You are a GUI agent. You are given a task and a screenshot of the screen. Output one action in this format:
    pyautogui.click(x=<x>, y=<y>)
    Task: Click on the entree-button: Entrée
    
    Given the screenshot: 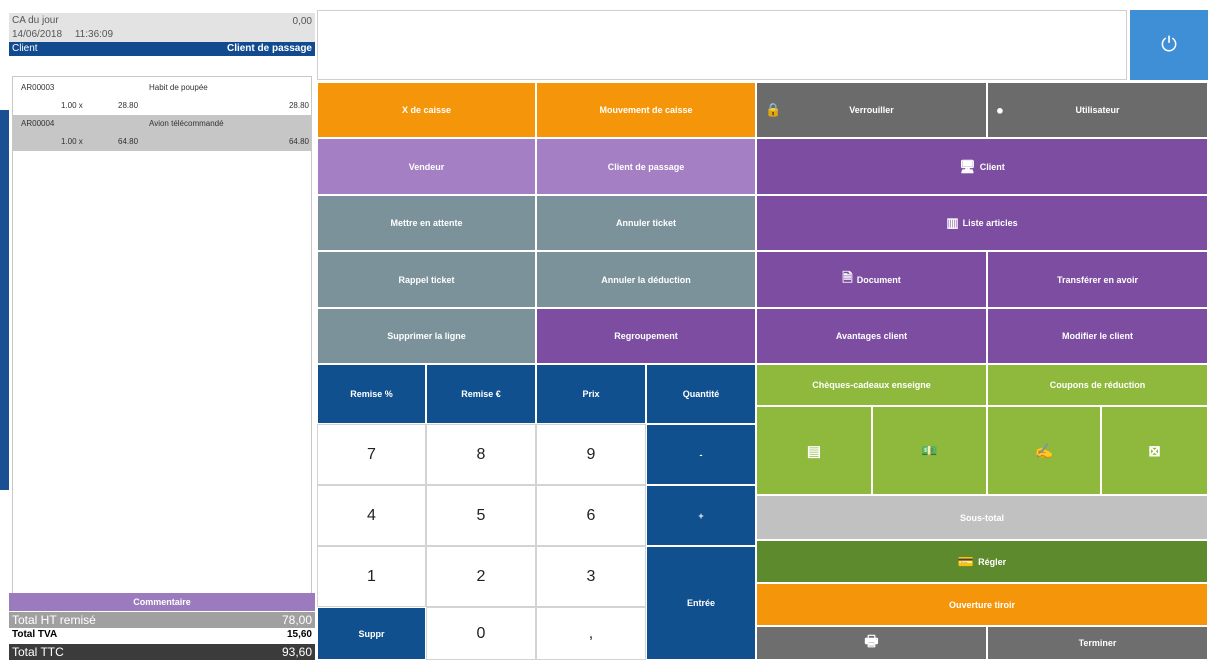 What is the action you would take?
    pyautogui.click(x=701, y=603)
    